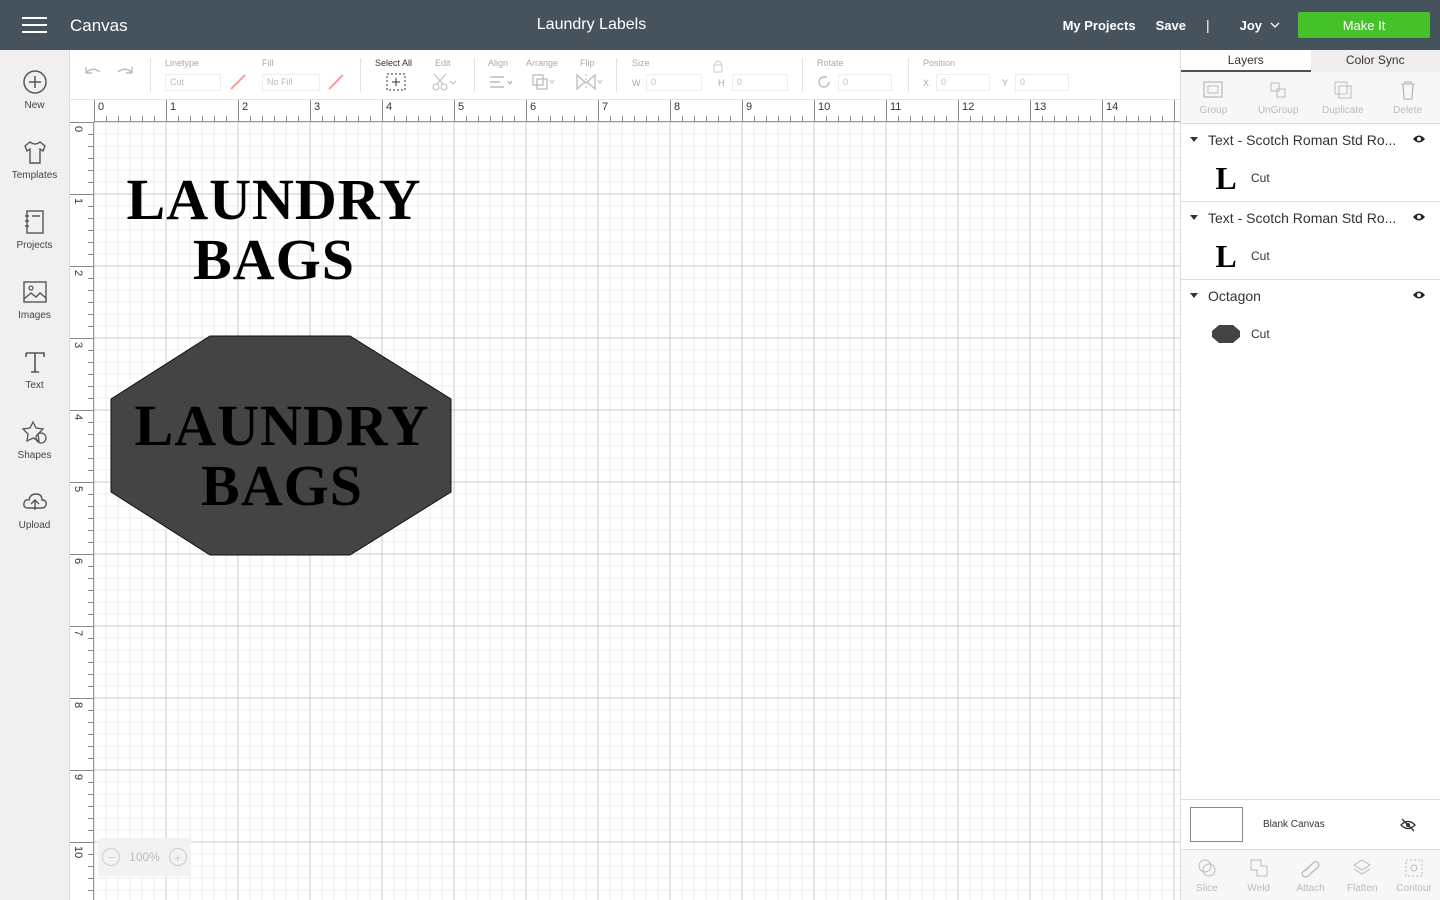  What do you see at coordinates (1251, 25) in the screenshot?
I see `user-name: Joy` at bounding box center [1251, 25].